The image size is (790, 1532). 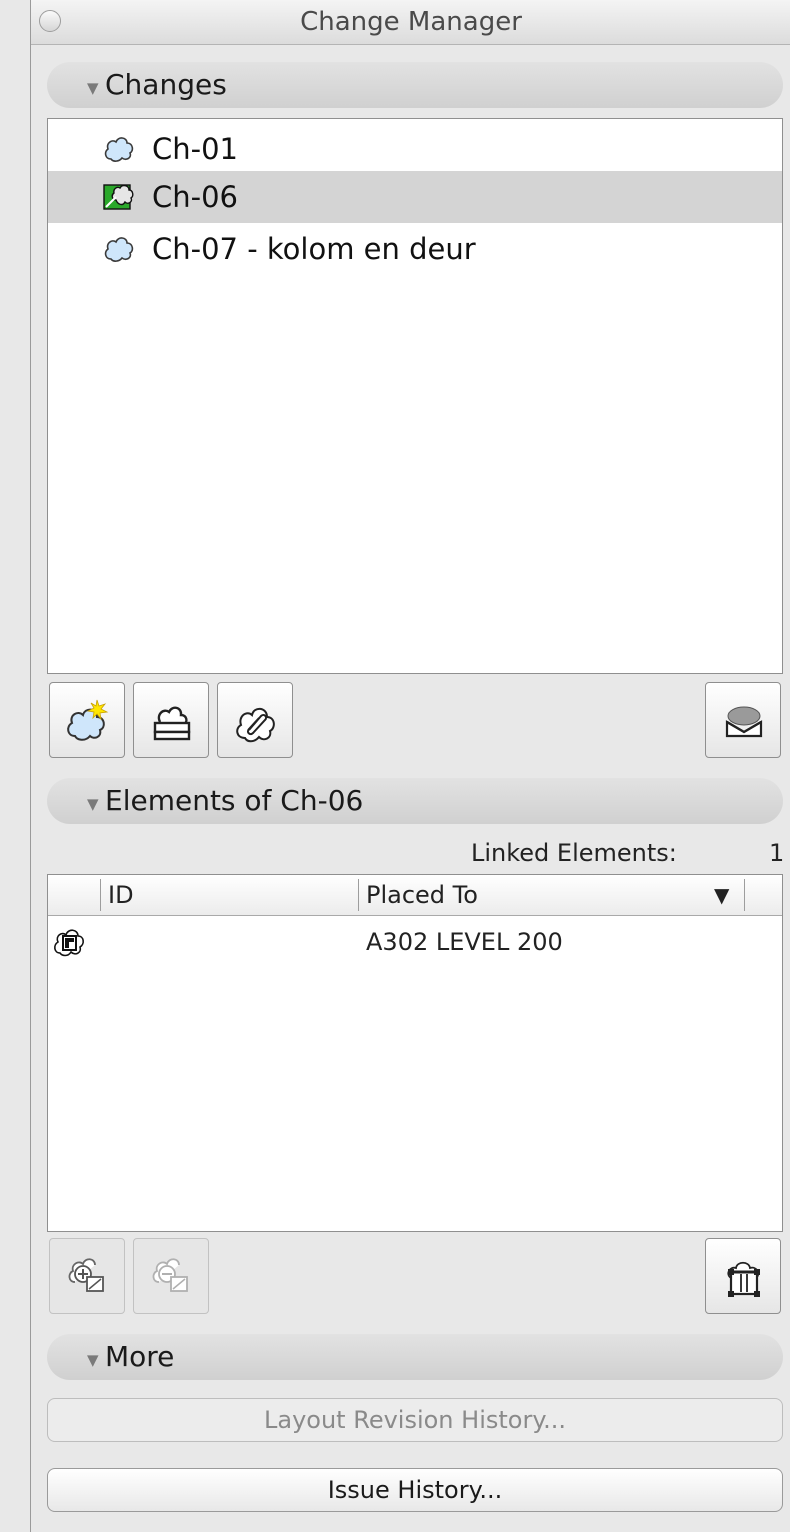 What do you see at coordinates (415, 197) in the screenshot?
I see `change-item-ch-06: Ch-06` at bounding box center [415, 197].